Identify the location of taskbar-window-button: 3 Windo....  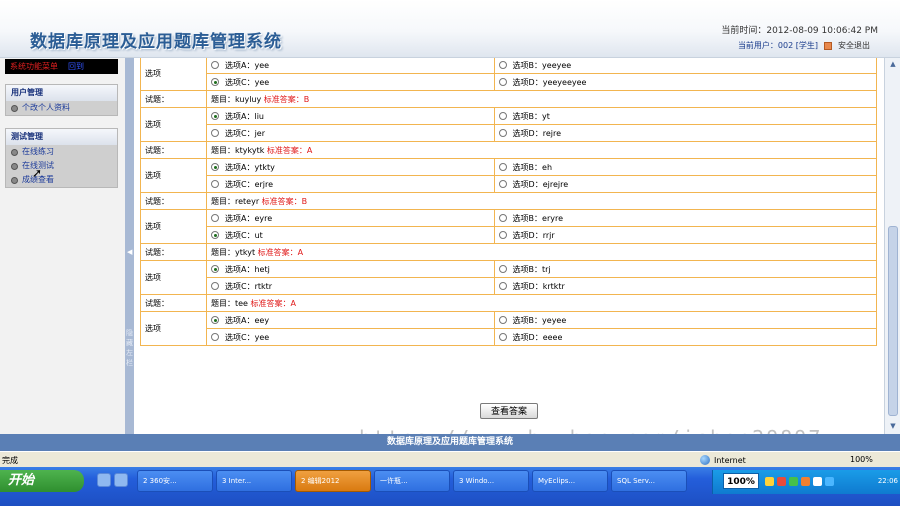
(491, 481).